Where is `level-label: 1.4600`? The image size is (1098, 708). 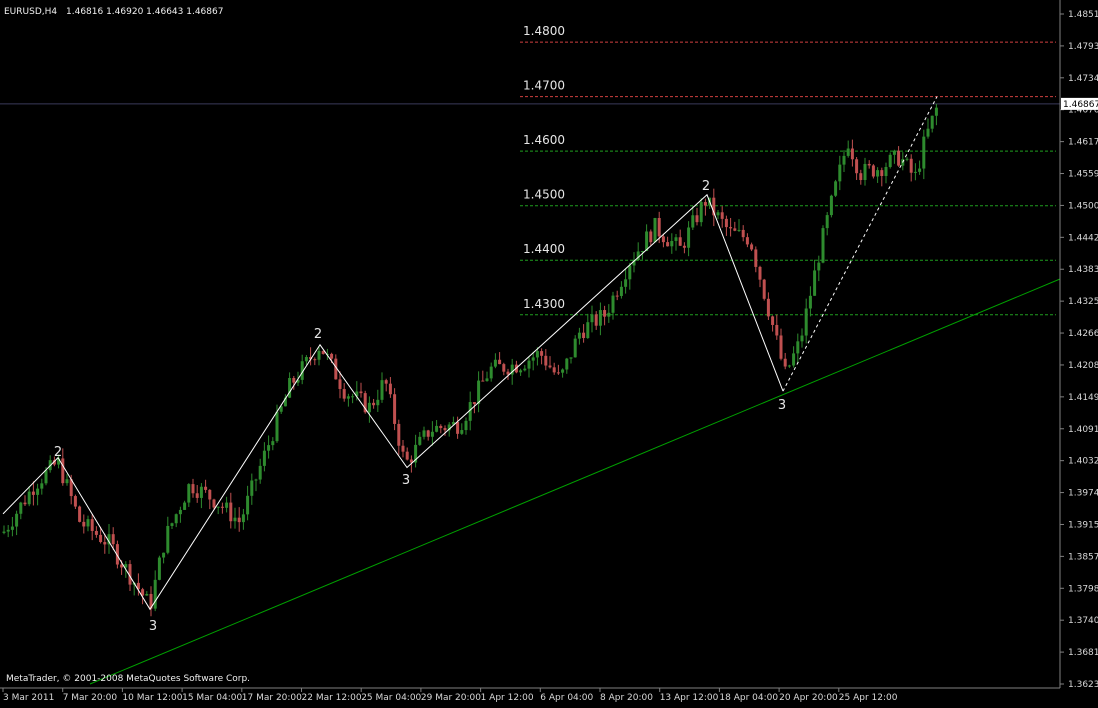
level-label: 1.4600 is located at coordinates (544, 140).